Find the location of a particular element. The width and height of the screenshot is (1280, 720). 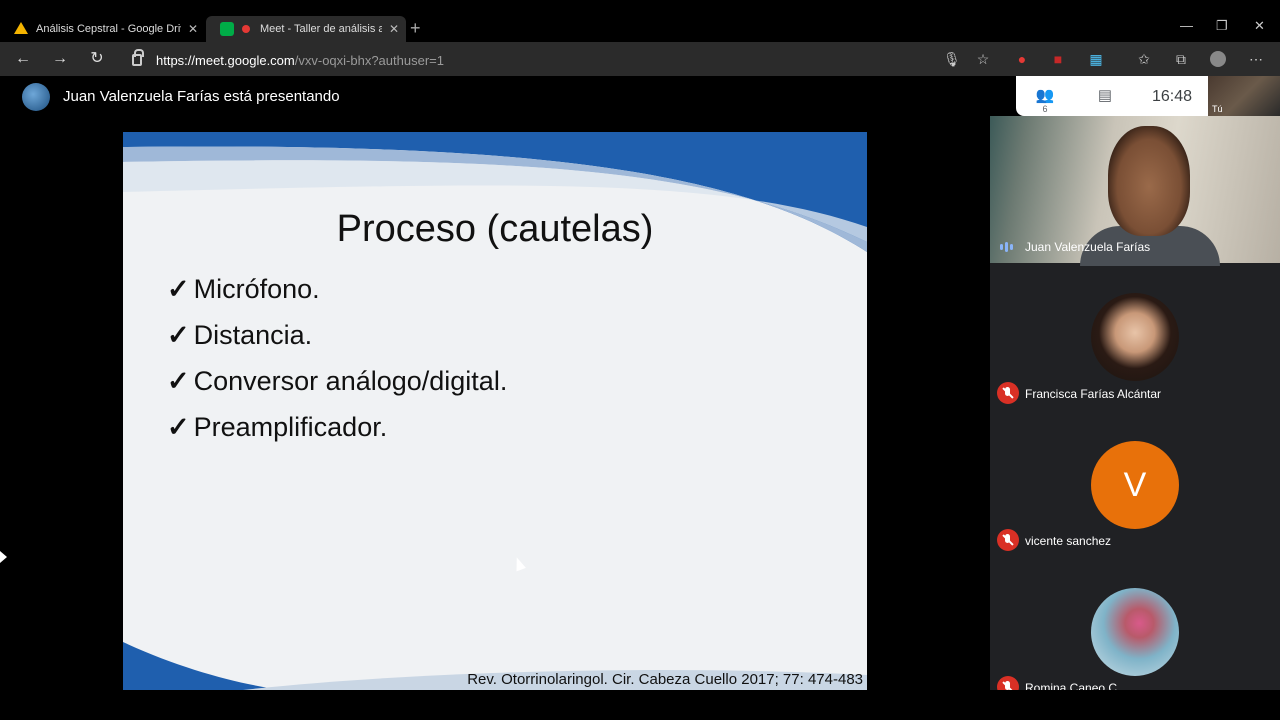

url-host: https://meet.google.com is located at coordinates (225, 60).